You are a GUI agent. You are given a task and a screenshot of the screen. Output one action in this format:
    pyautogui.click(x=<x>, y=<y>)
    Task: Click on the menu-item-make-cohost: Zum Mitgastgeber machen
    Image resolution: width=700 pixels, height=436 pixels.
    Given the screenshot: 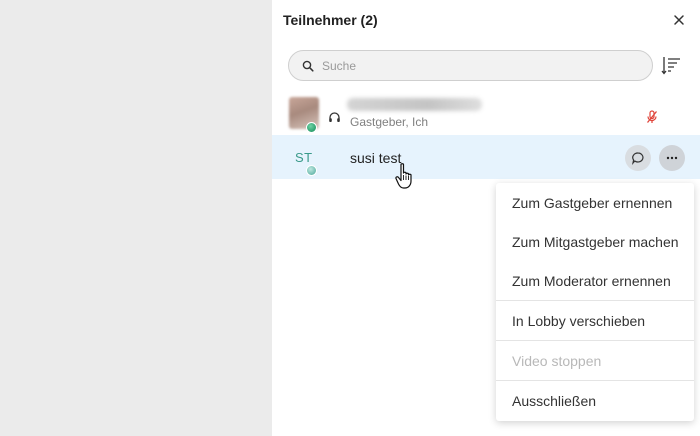 What is the action you would take?
    pyautogui.click(x=595, y=242)
    